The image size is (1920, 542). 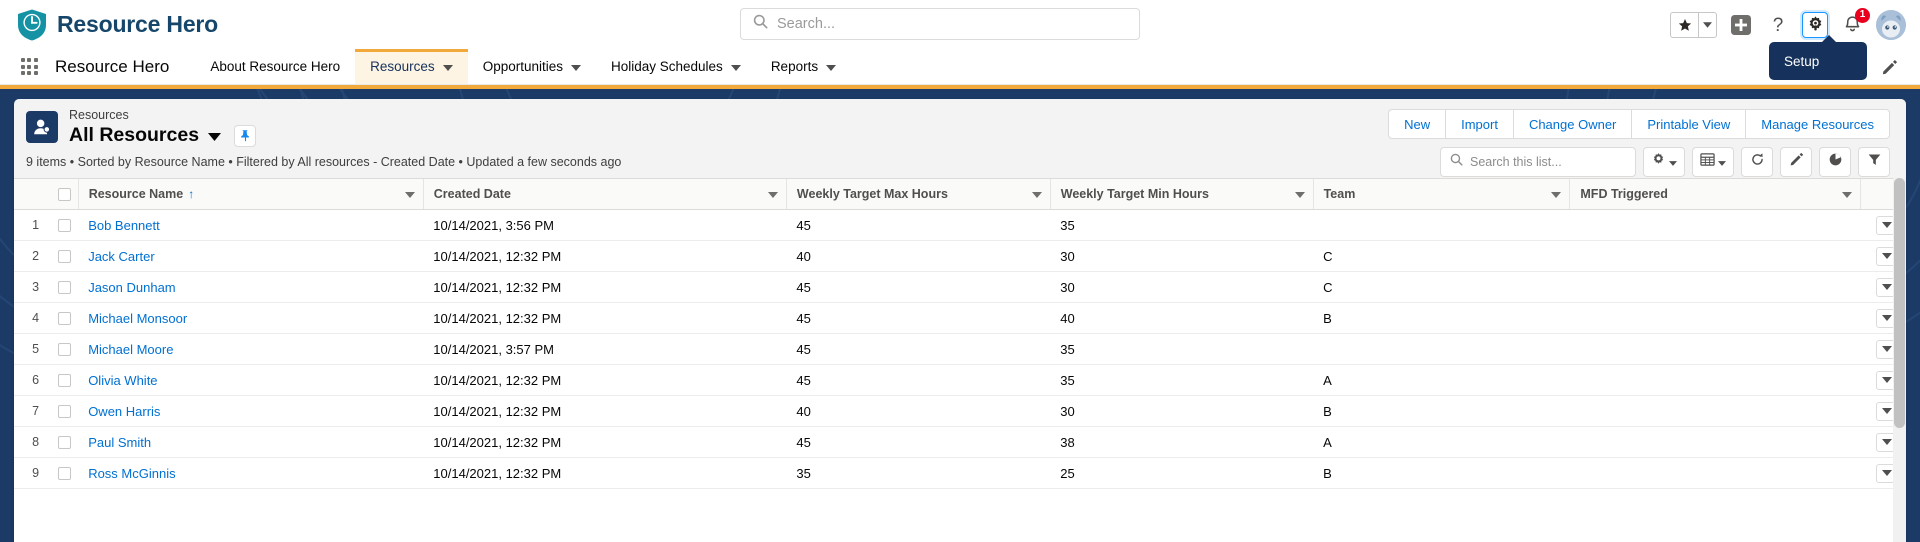 I want to click on resource-name-link: Paul Smith, so click(x=119, y=442).